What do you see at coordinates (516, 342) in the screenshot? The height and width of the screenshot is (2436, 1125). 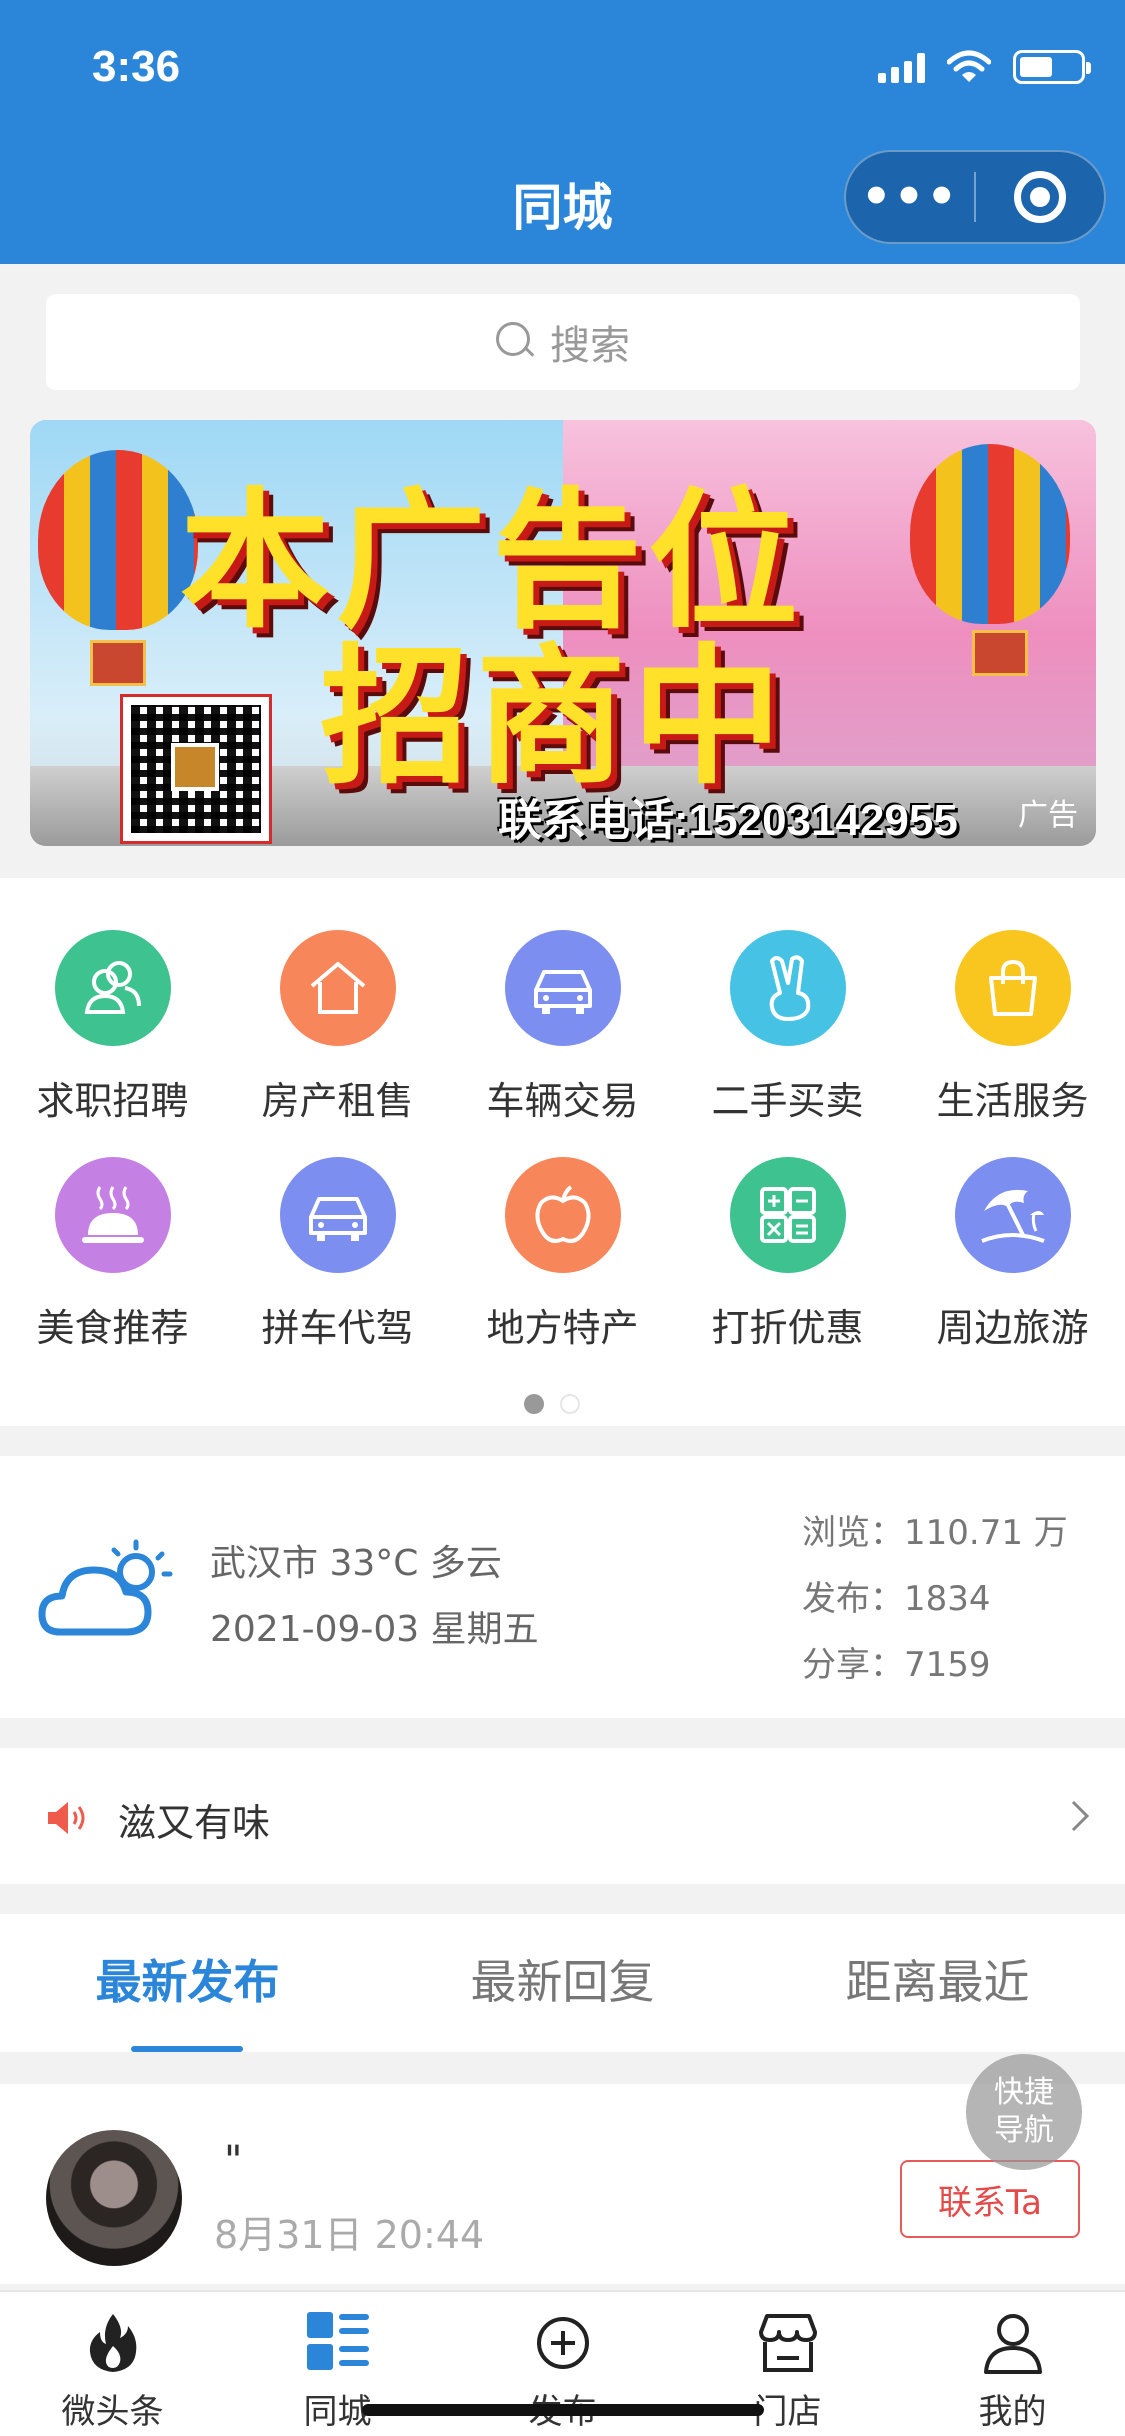 I see `search-icon` at bounding box center [516, 342].